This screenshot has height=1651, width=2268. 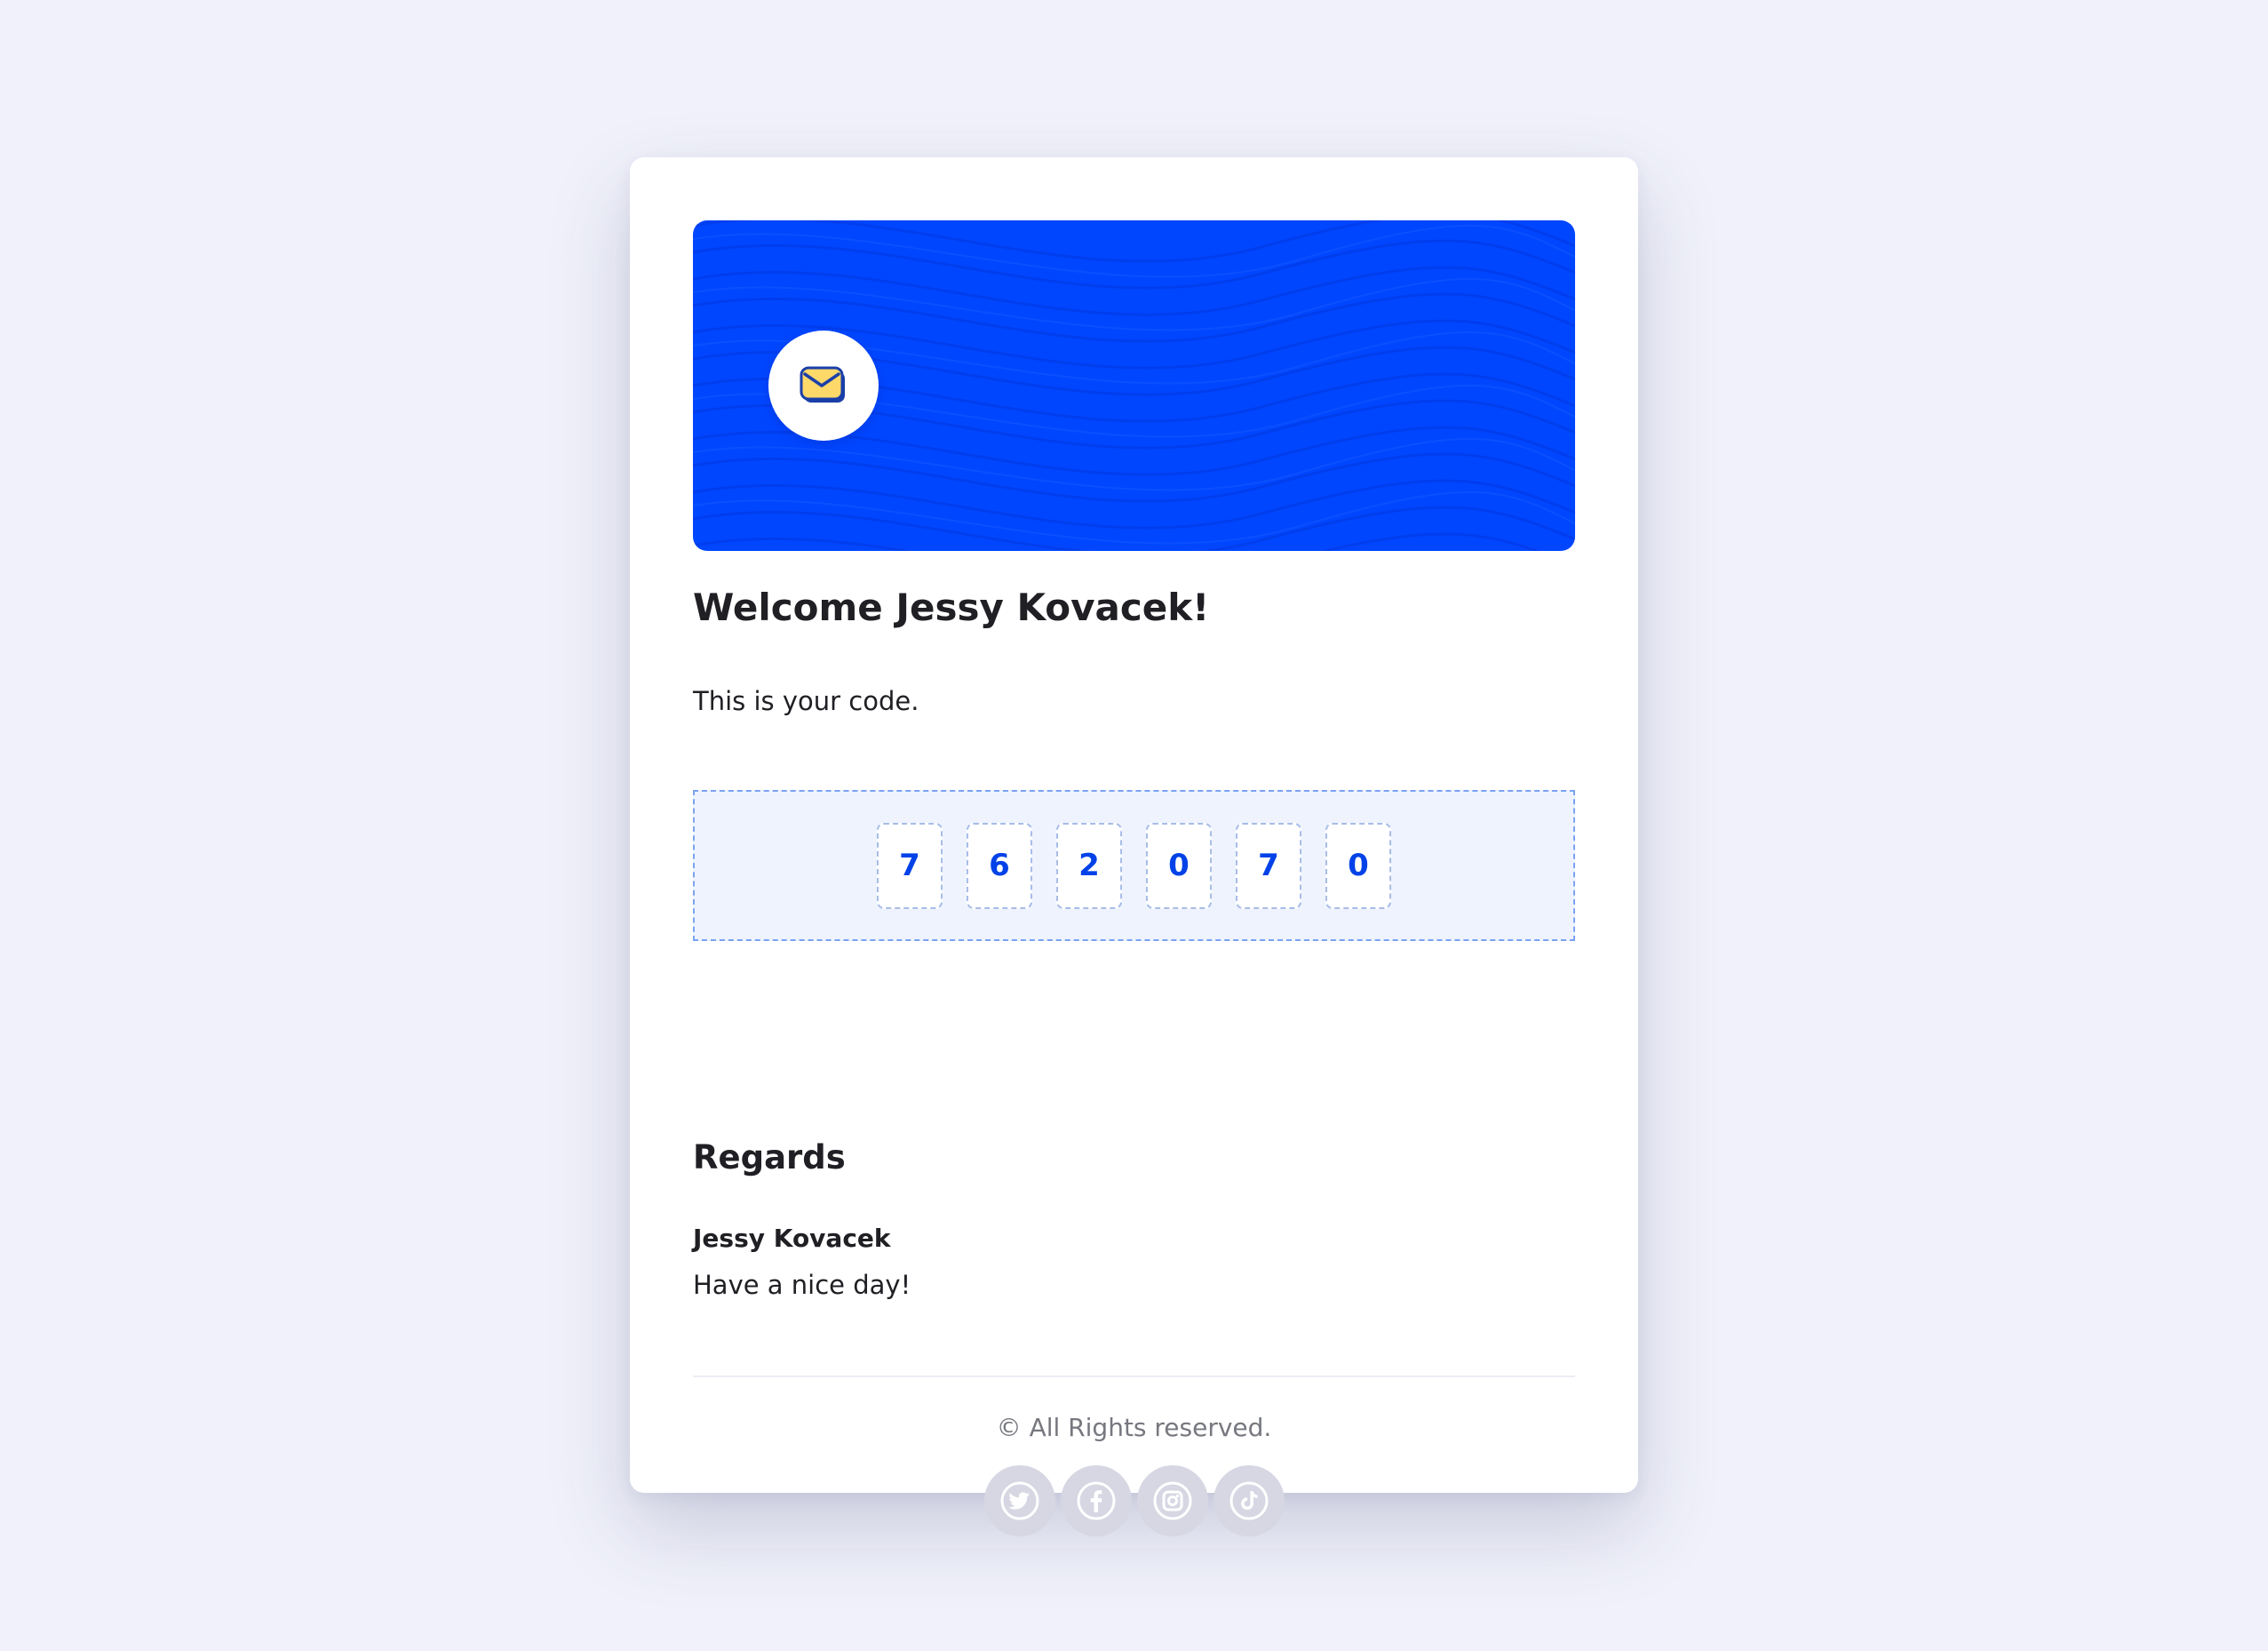 I want to click on envelope-badge, so click(x=823, y=386).